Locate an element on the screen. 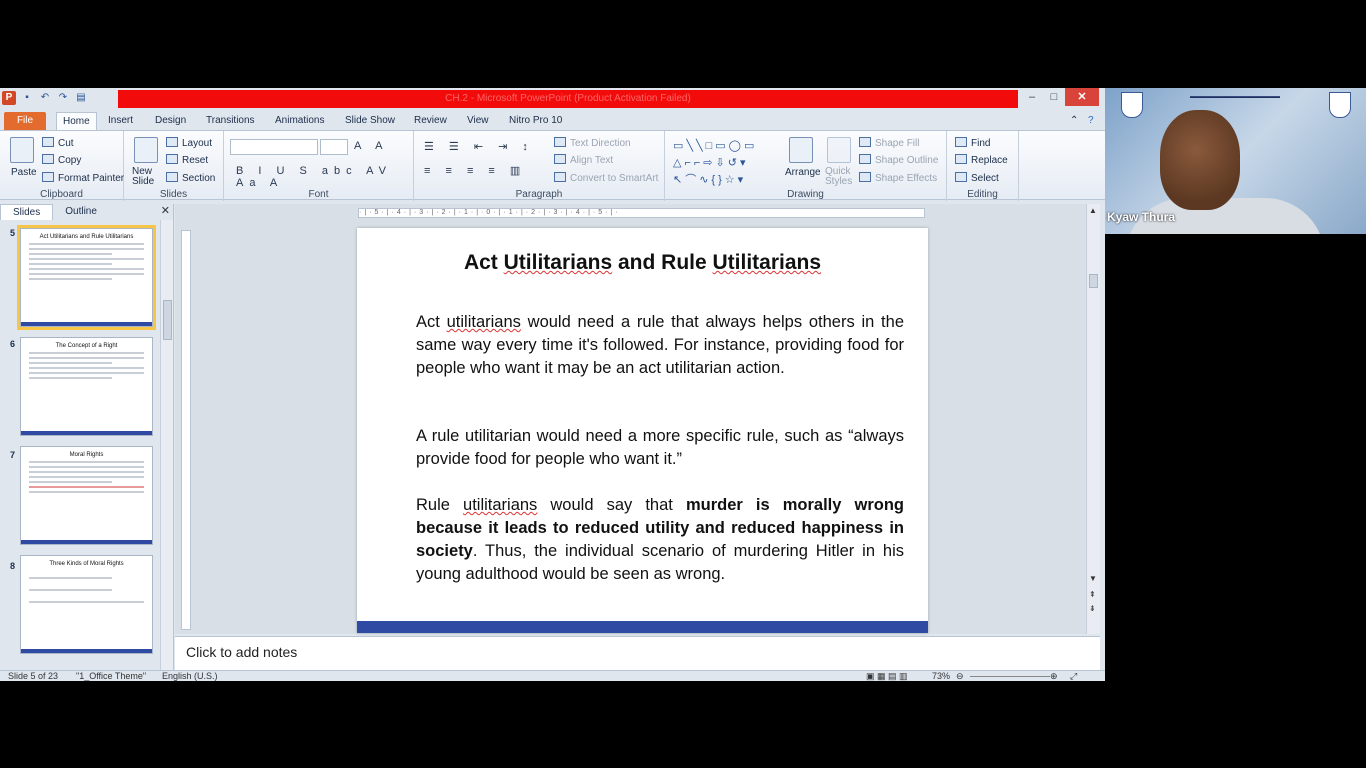 Image resolution: width=1366 pixels, height=768 pixels. cut-button: Cut is located at coordinates (58, 143).